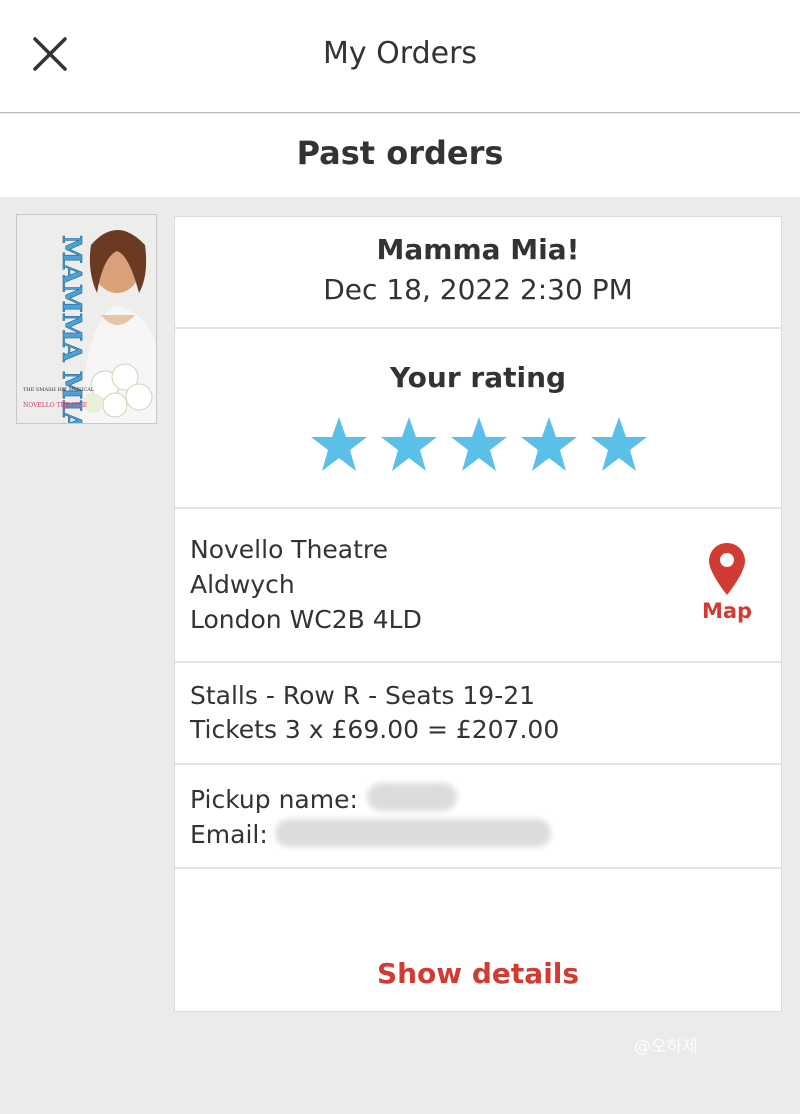 The width and height of the screenshot is (800, 1114). I want to click on poster-subtitle: THE SMASH HIT MUSICAL, so click(59, 390).